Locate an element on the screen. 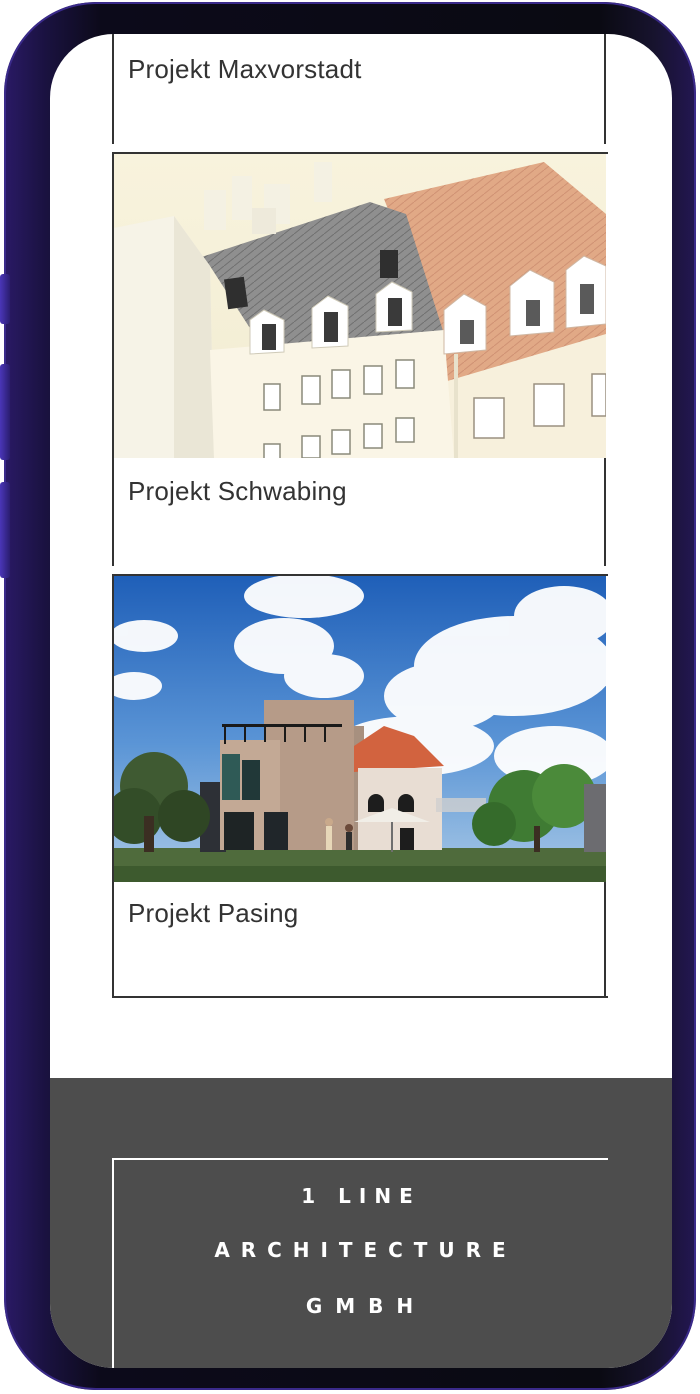 Image resolution: width=700 pixels, height=1394 pixels. project-title-pasing: Projekt Pasing is located at coordinates (213, 913).